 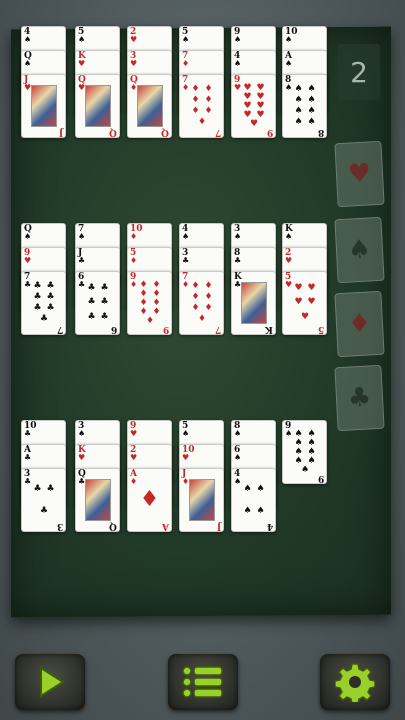 I want to click on card-pips: ♠ ♠ ♠ ♠ ♠ ♠ ♠ ♠ ♠, so click(x=305, y=452).